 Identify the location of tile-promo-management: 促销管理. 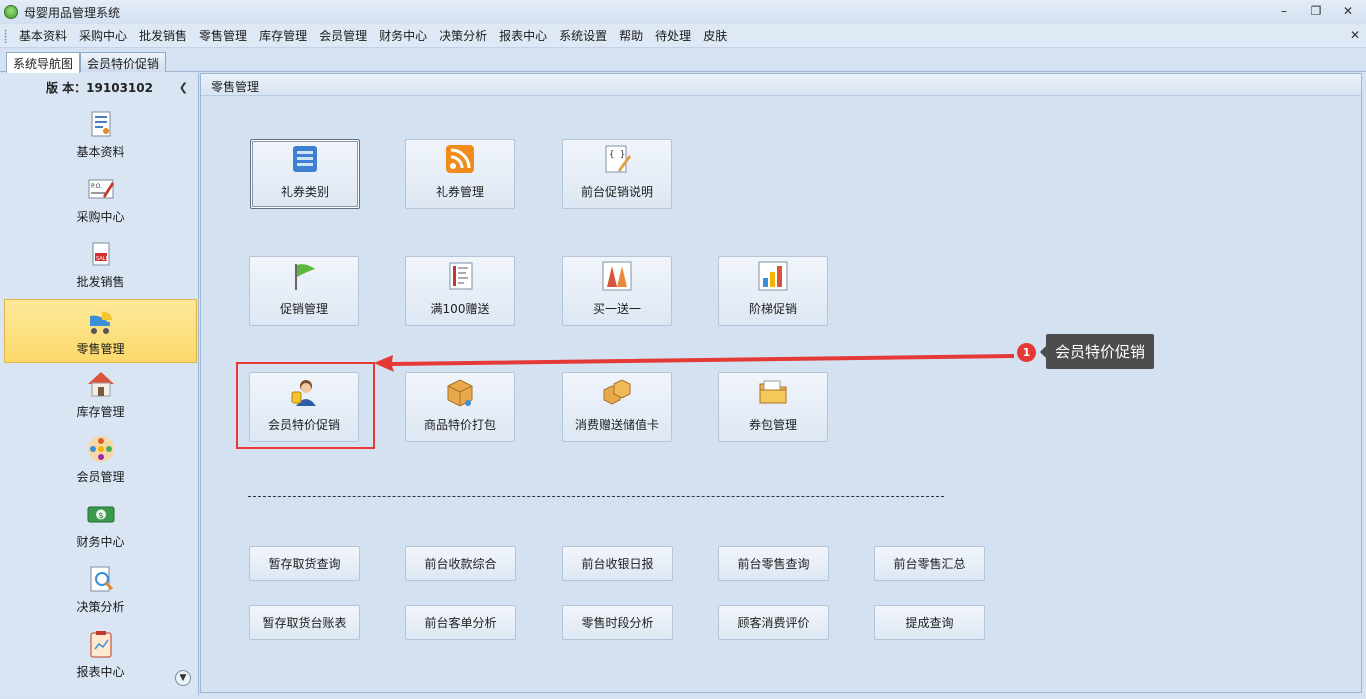
(304, 291).